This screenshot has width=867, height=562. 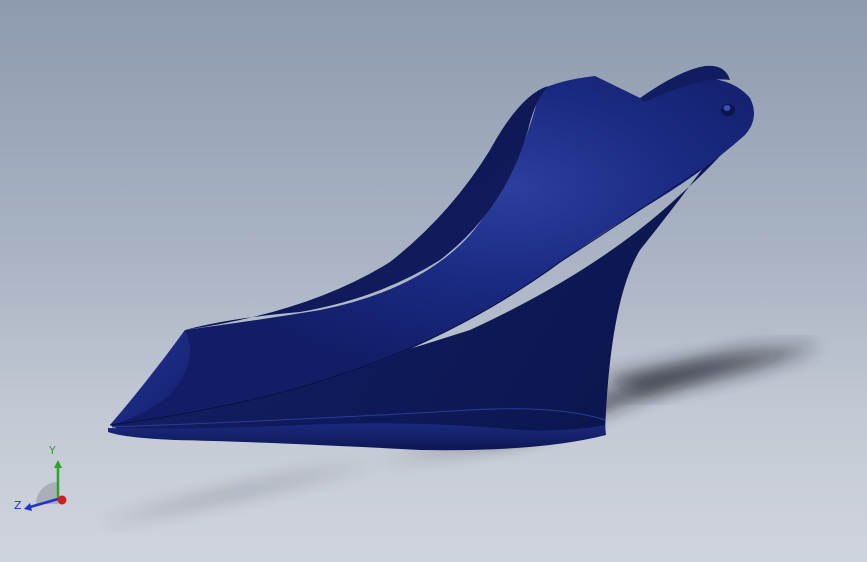 What do you see at coordinates (50, 478) in the screenshot?
I see `reference-triad: Y Z` at bounding box center [50, 478].